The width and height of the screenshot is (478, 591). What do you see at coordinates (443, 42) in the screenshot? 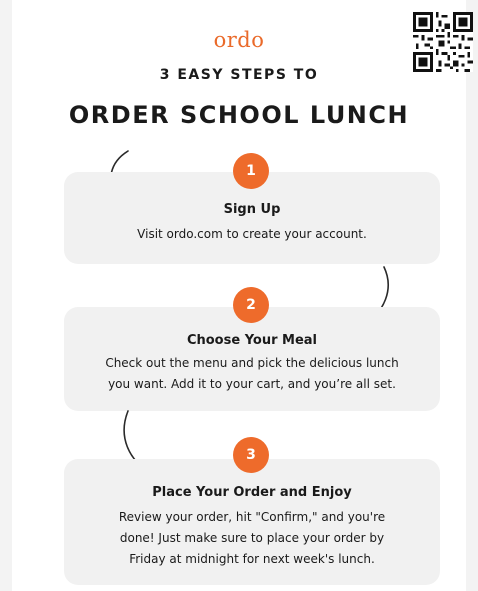
I see `qr-code-icon` at bounding box center [443, 42].